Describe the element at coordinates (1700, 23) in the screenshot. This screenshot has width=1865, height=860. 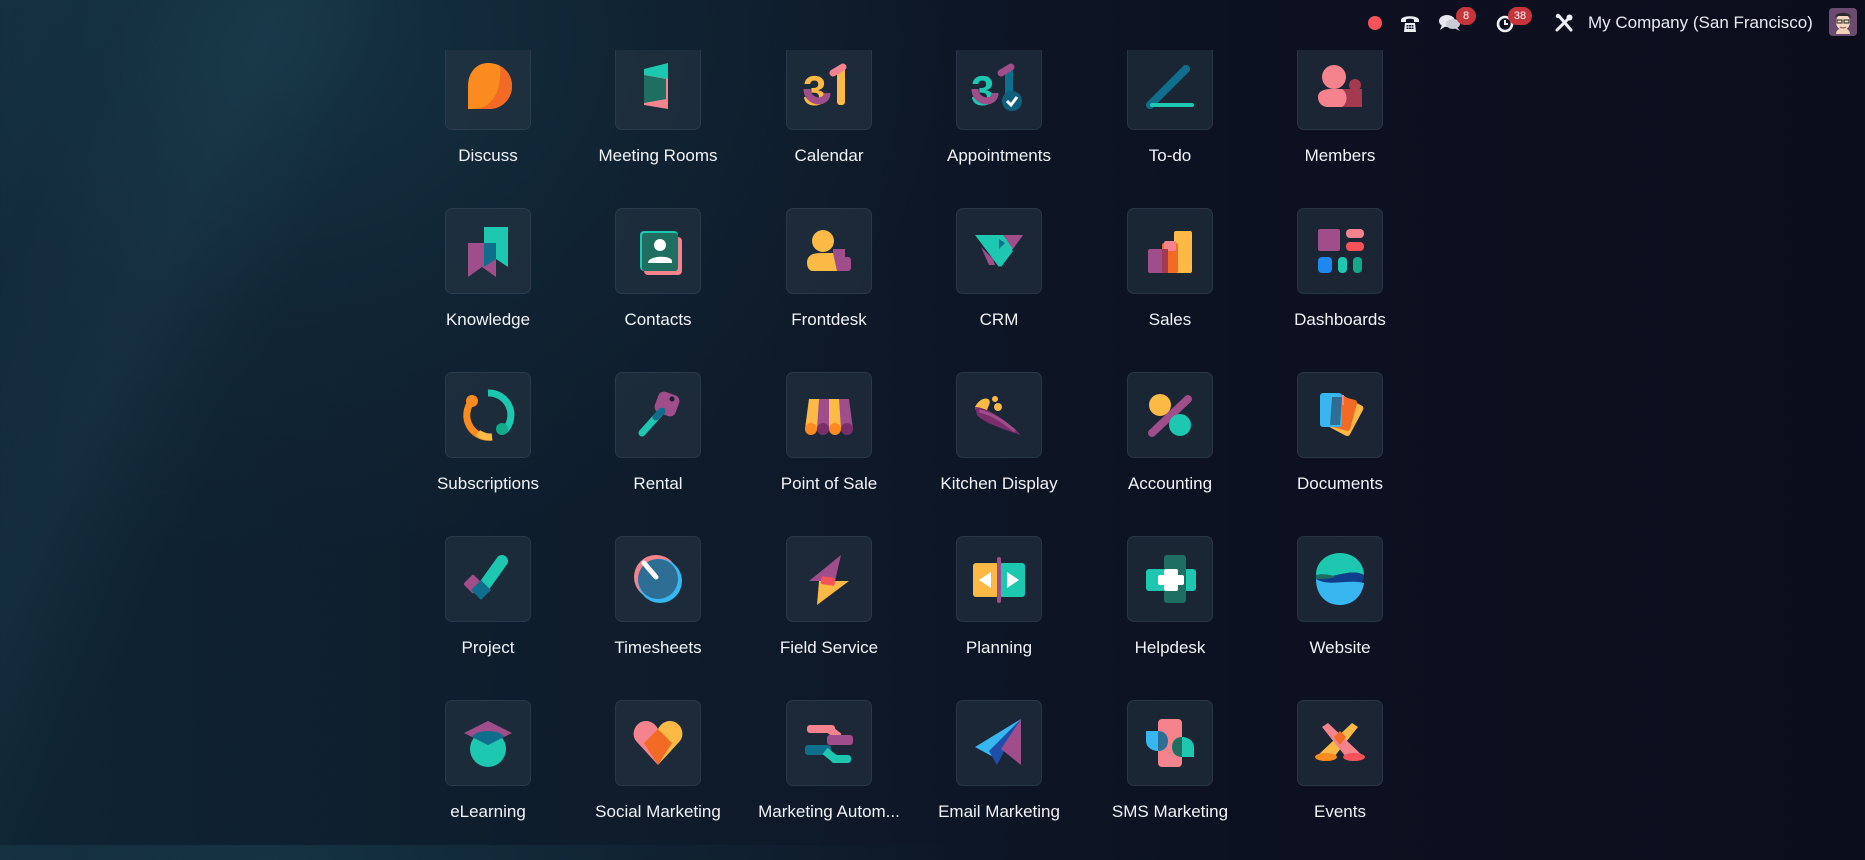
I see `company-switcher: My Company (San Francisco)` at that location.